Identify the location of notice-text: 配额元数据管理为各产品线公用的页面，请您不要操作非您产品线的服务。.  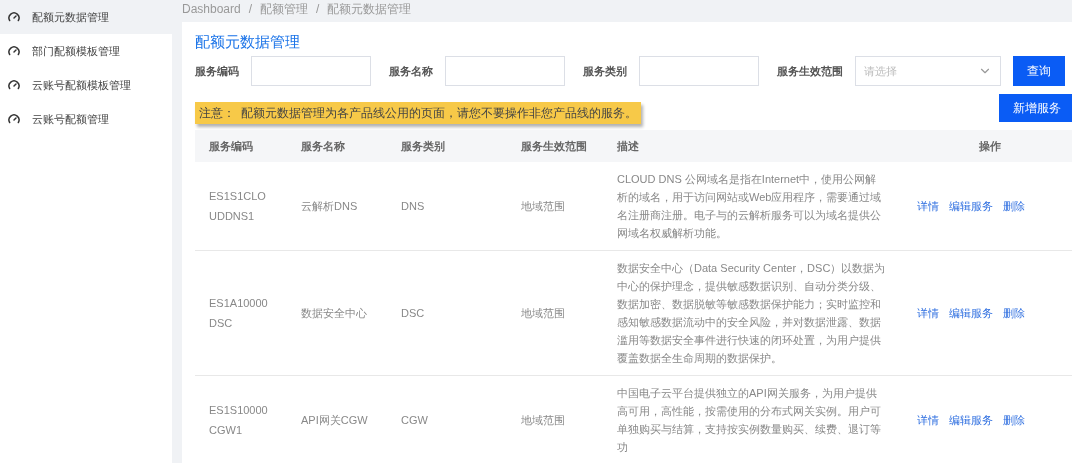
(439, 113).